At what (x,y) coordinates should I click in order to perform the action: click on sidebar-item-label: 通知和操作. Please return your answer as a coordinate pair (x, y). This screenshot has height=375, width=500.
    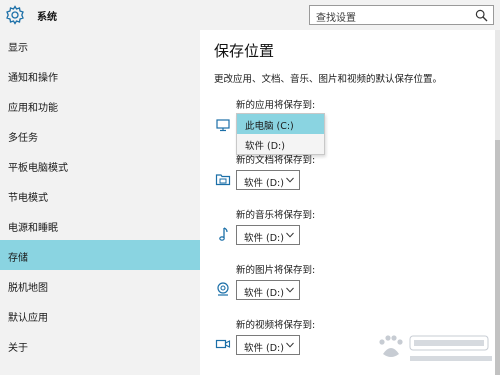
    Looking at the image, I should click on (33, 78).